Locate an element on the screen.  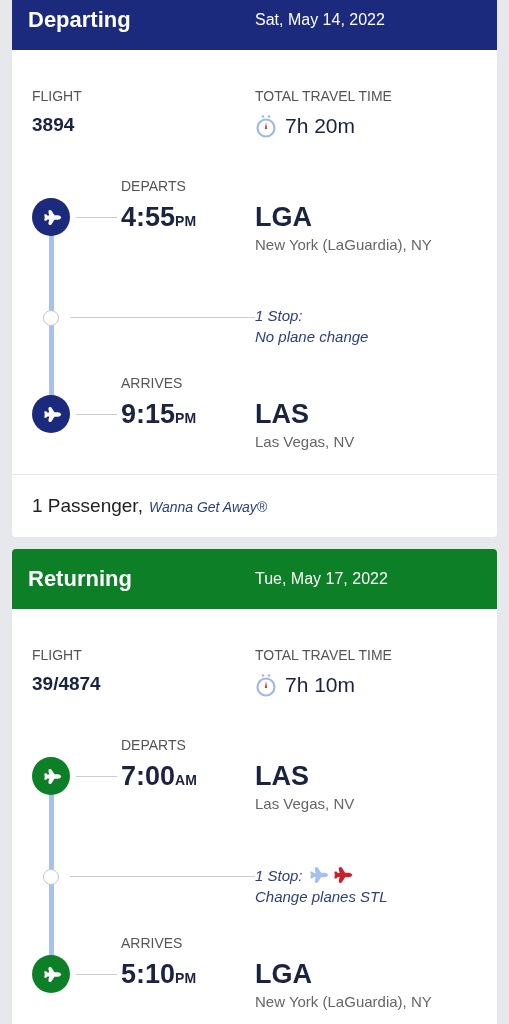
flight-number: 3894 is located at coordinates (54, 125).